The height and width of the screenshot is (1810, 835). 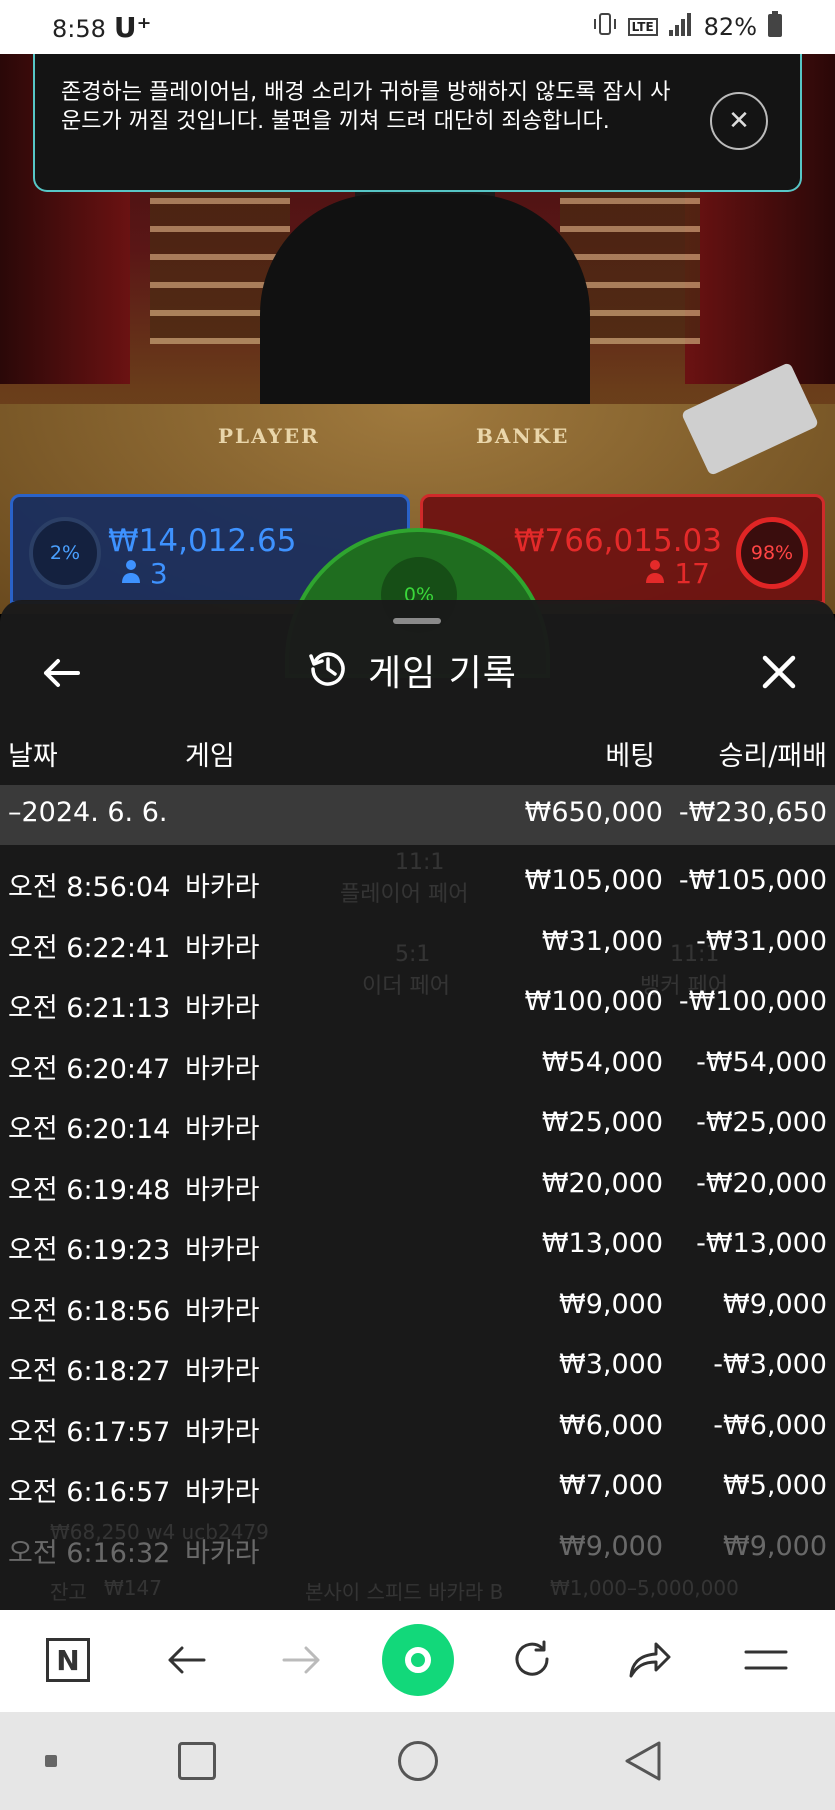 I want to click on vibrate-icon, so click(x=605, y=27).